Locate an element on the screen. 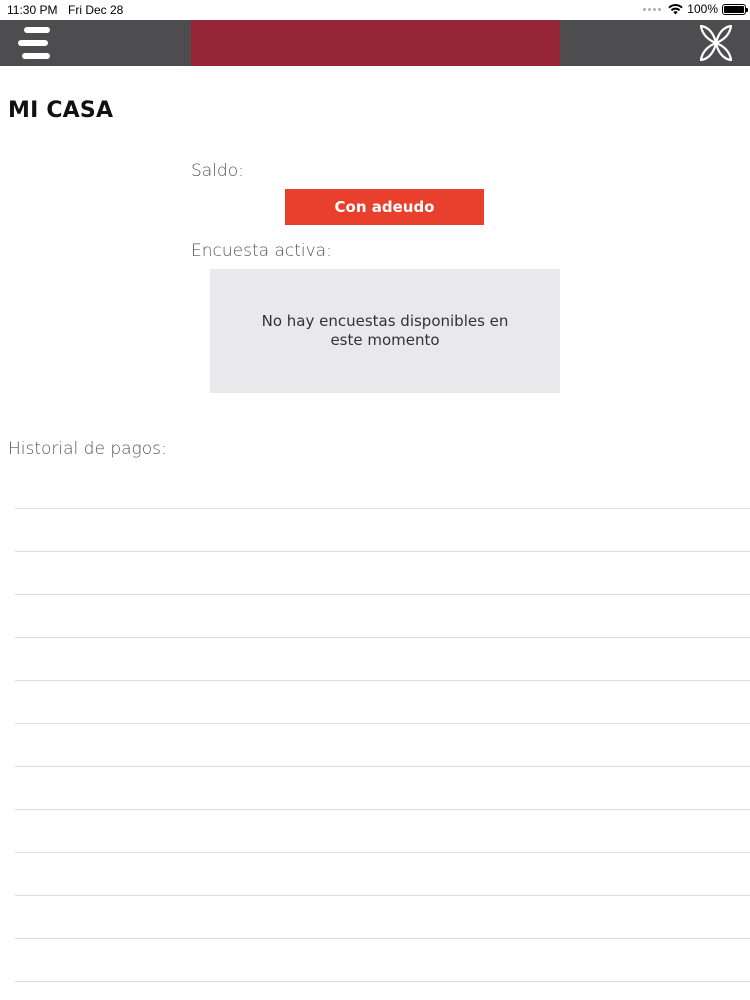 The width and height of the screenshot is (750, 1000). battery-fill is located at coordinates (734, 9).